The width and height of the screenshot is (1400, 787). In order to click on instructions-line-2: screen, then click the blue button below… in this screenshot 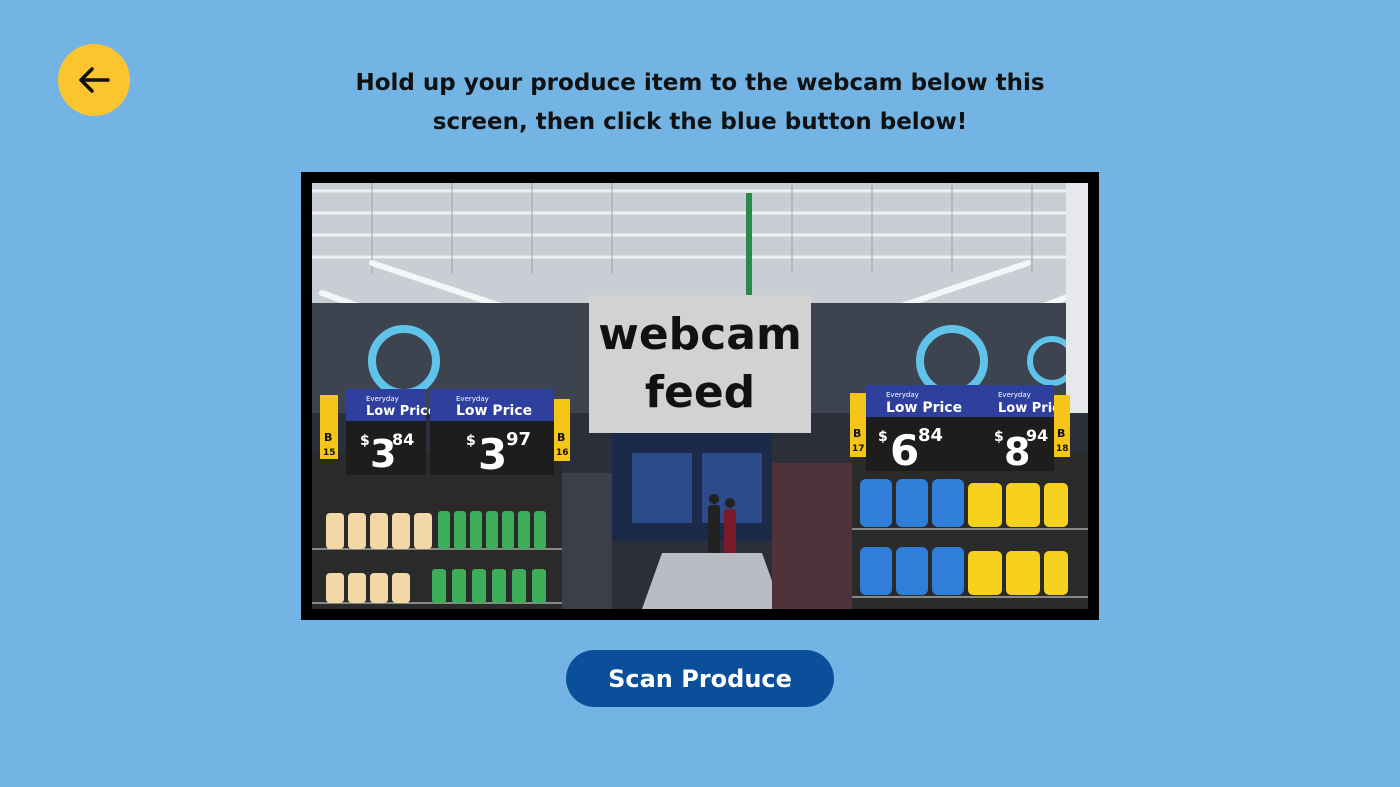, I will do `click(700, 122)`.